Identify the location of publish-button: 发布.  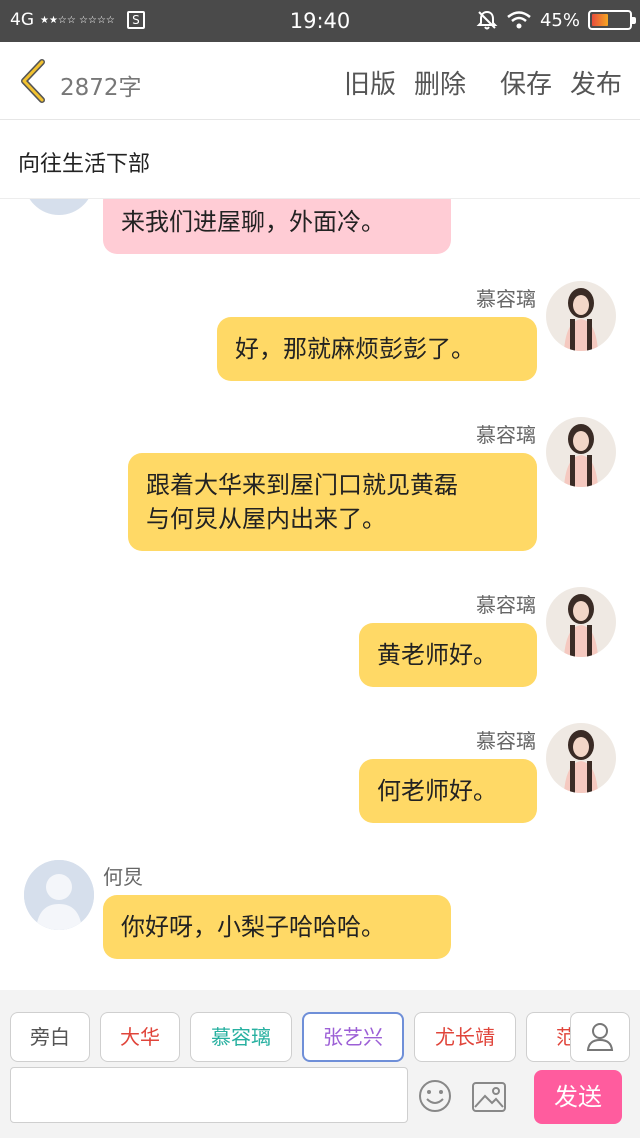
(596, 82).